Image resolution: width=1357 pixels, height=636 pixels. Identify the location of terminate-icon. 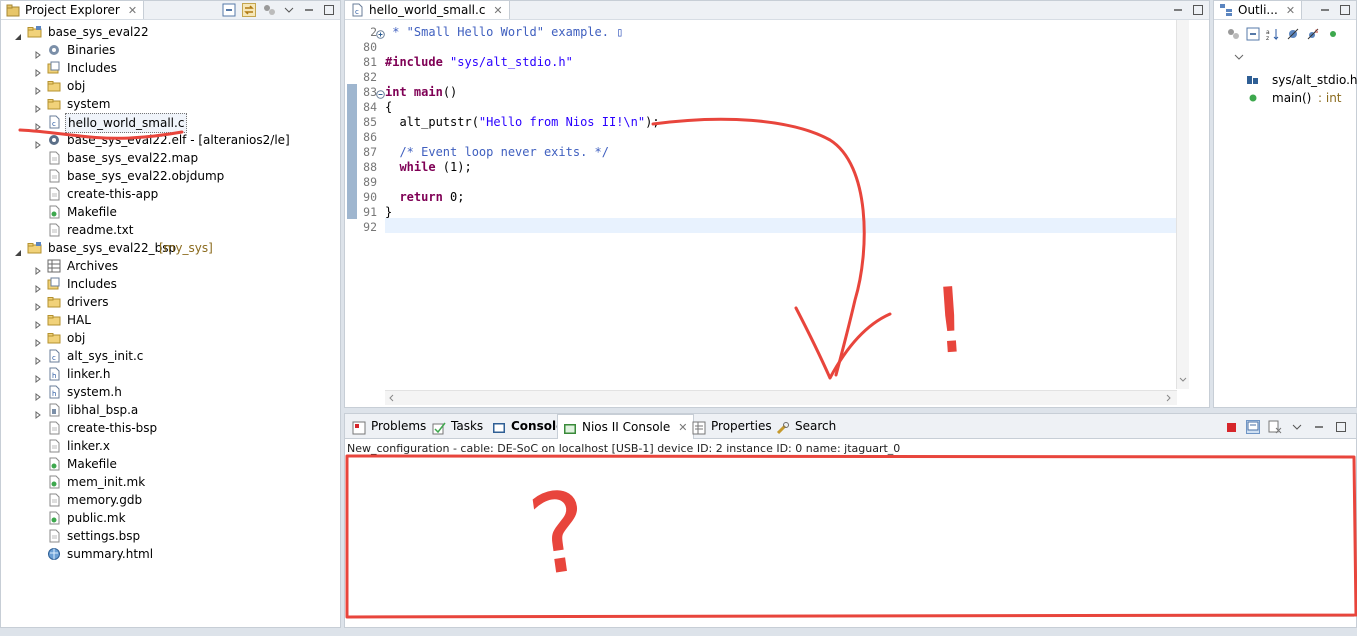
(1231, 427).